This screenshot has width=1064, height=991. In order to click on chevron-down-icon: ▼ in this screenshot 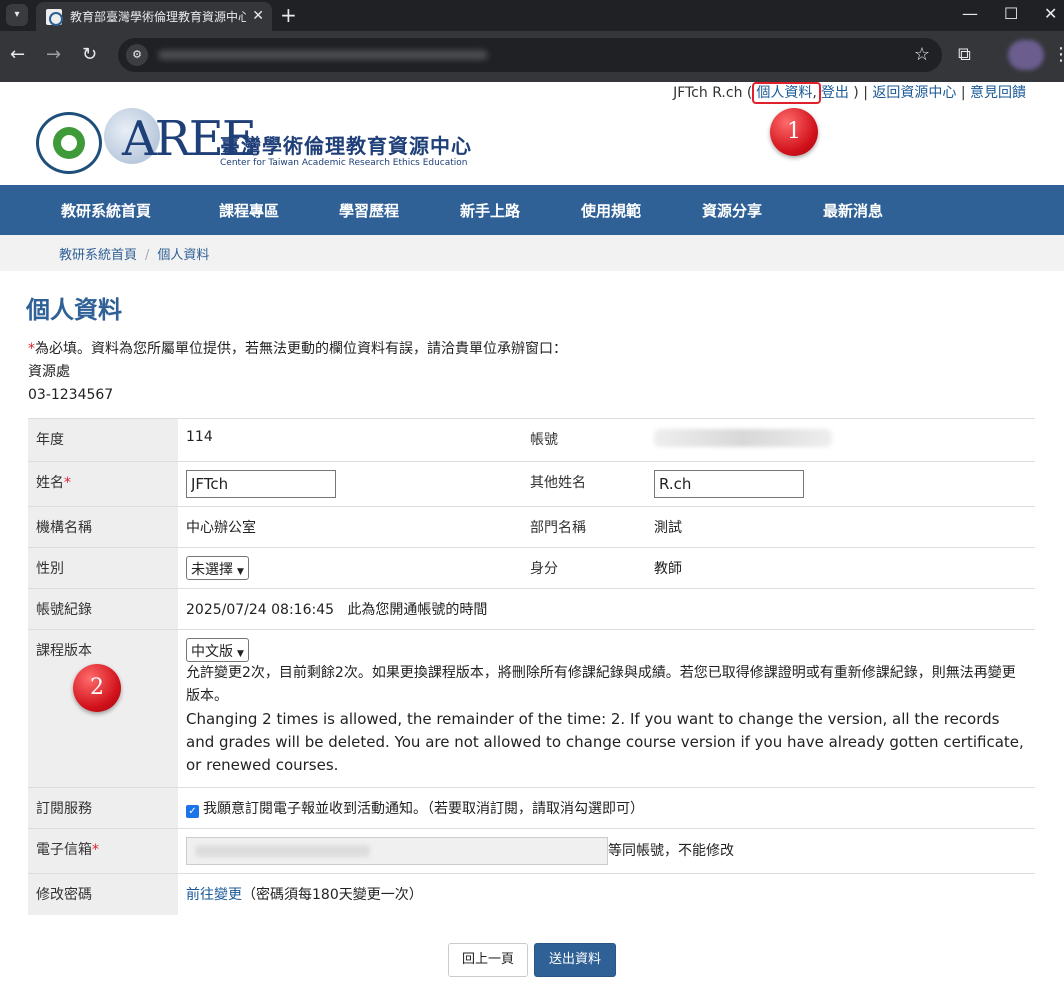, I will do `click(240, 654)`.